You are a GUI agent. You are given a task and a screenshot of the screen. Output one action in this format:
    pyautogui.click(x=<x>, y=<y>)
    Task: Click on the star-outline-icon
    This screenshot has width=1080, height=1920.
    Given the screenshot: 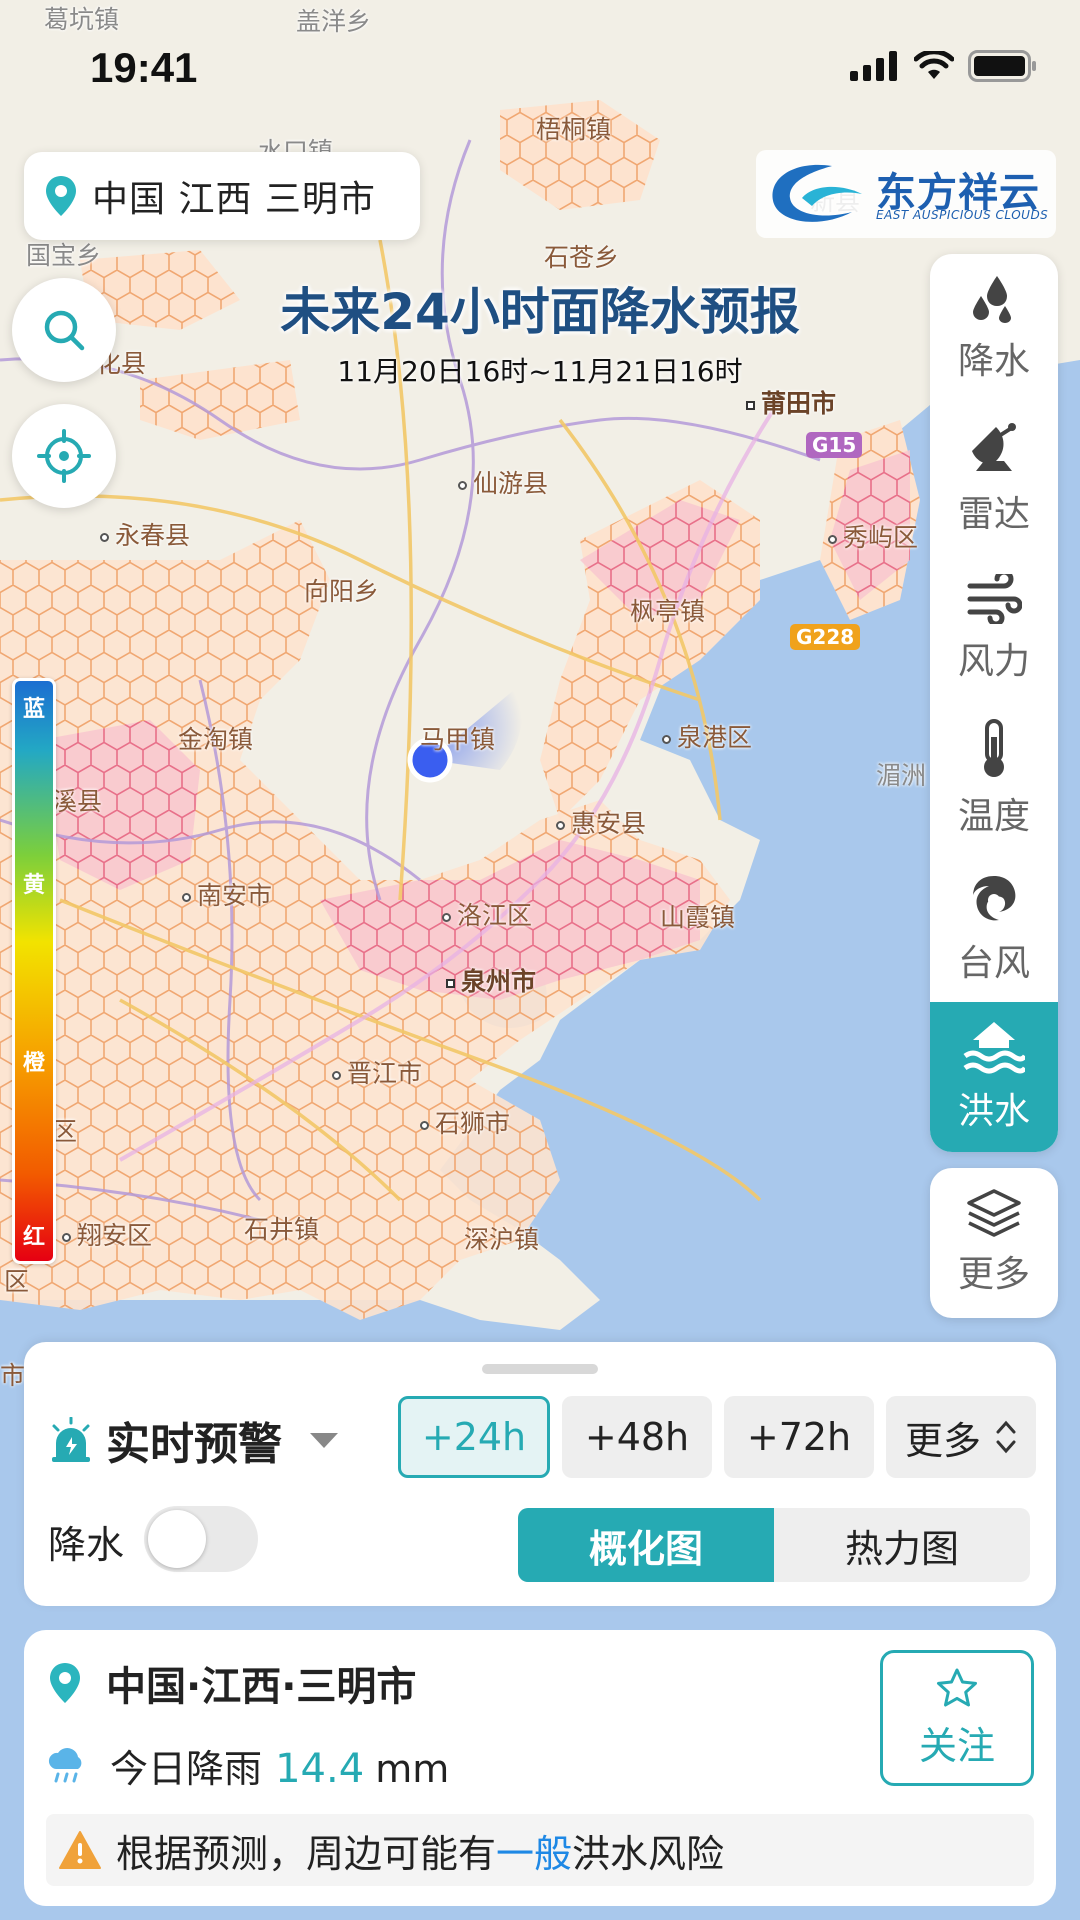 What is the action you would take?
    pyautogui.click(x=957, y=1687)
    